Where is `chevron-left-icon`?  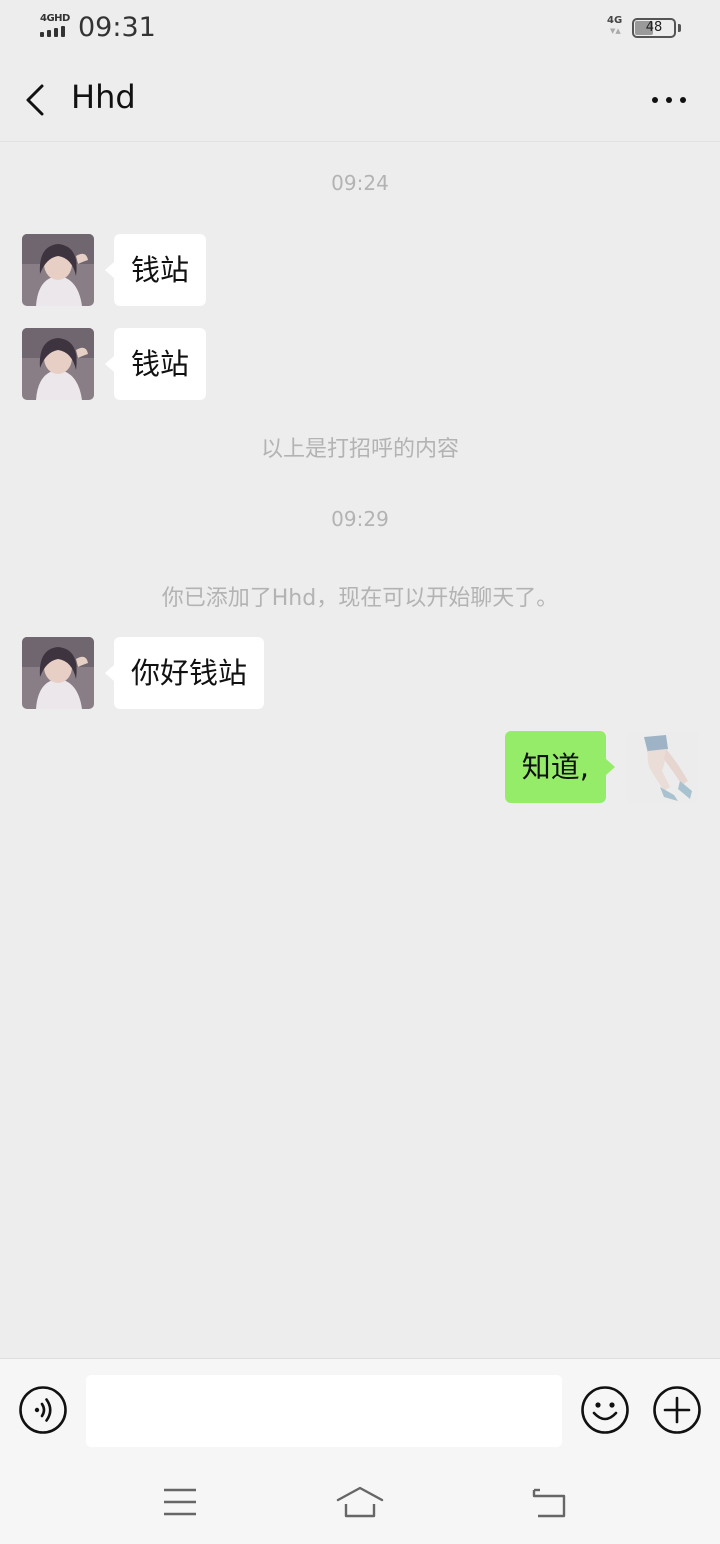 chevron-left-icon is located at coordinates (35, 100).